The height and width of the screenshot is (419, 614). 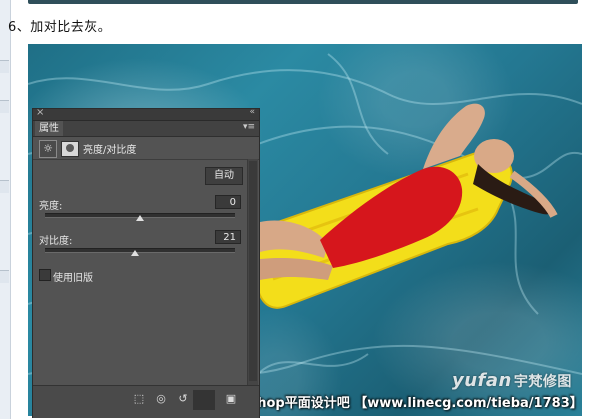 I want to click on view-previous-icon: ◎, so click(x=161, y=399).